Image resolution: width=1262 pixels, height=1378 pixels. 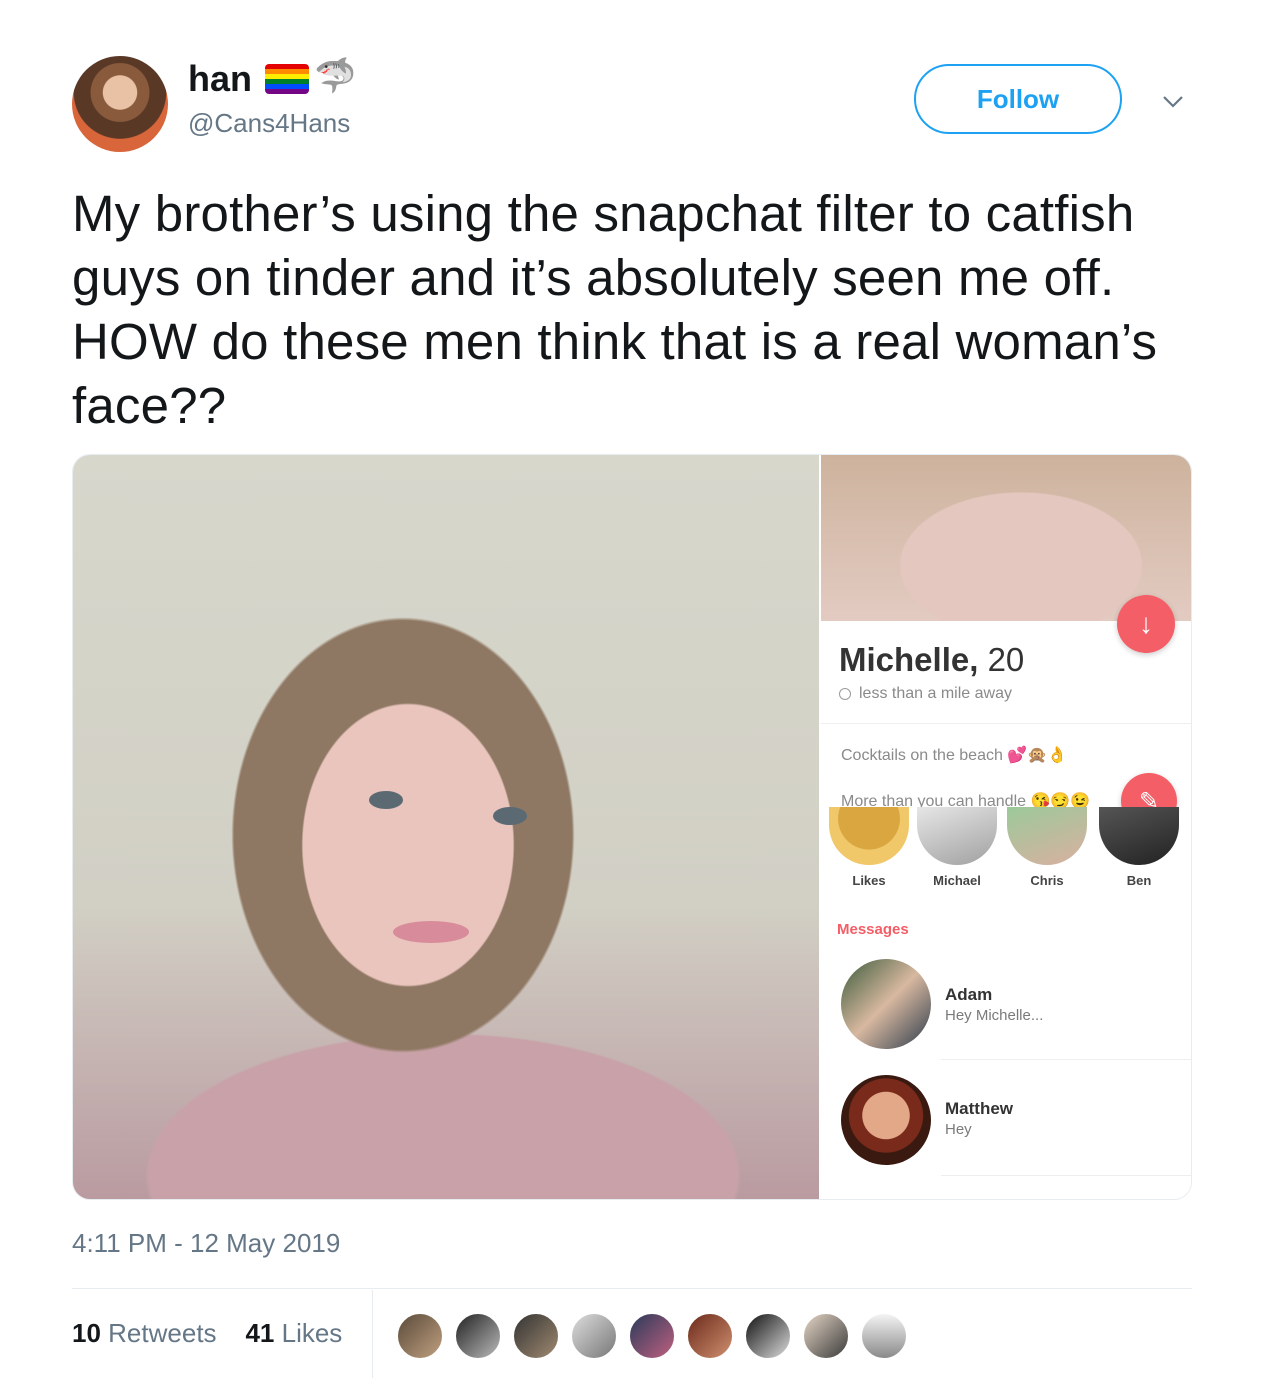 I want to click on message-name: Matthew, so click(x=979, y=1108).